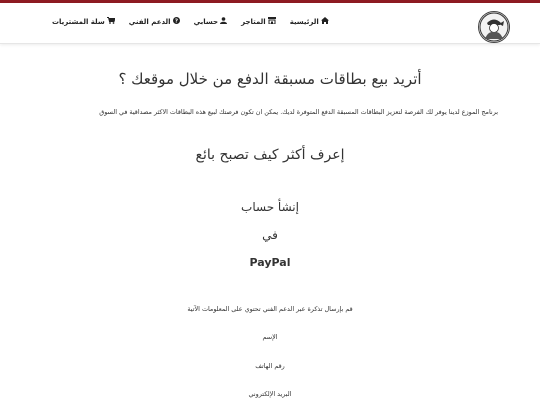 The image size is (540, 405). I want to click on nav-cart-label: سلة المشتريات, so click(78, 21).